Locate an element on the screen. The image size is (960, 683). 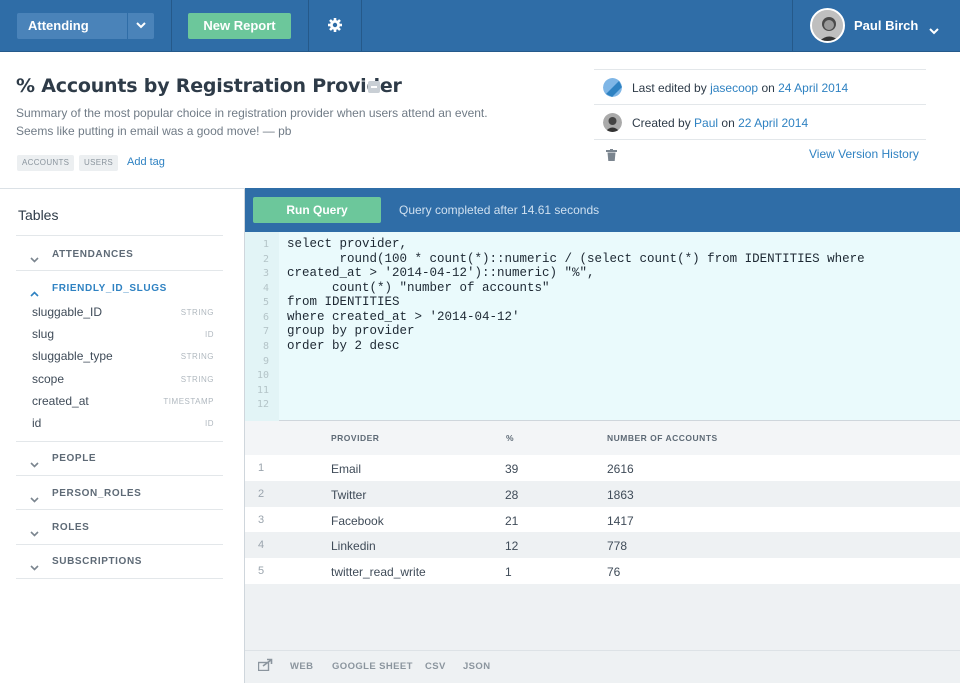
last-edited: Last edited by jasecoop on 24 April 2014 is located at coordinates (740, 88).